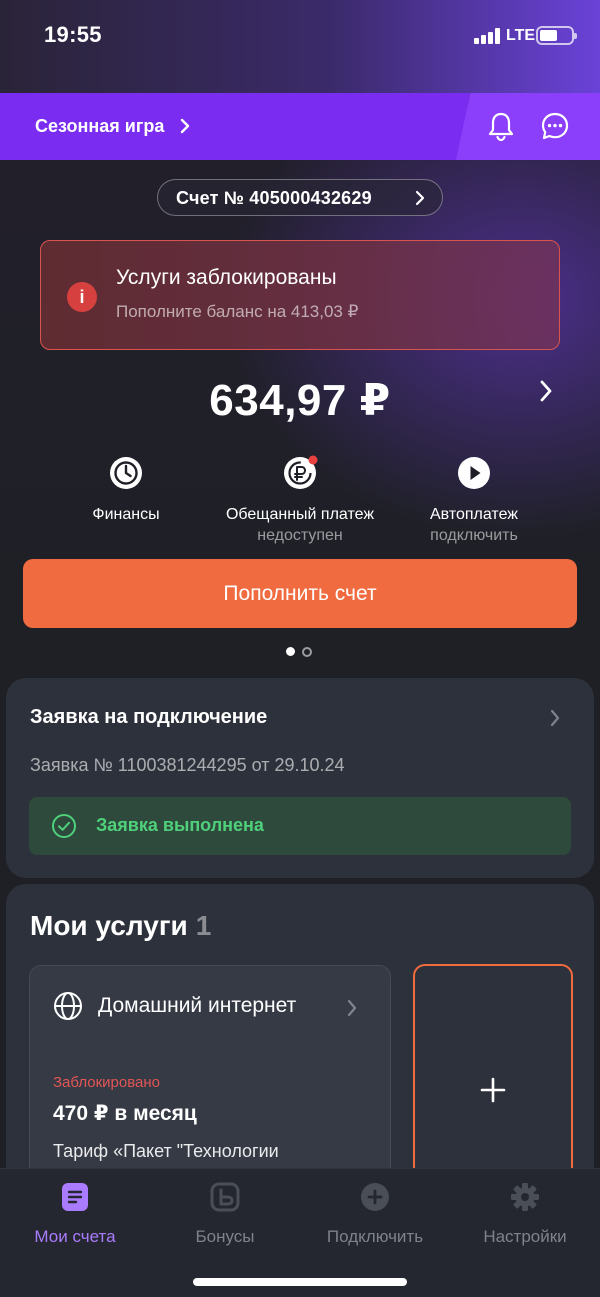 The width and height of the screenshot is (600, 1297). What do you see at coordinates (474, 473) in the screenshot?
I see `play-icon` at bounding box center [474, 473].